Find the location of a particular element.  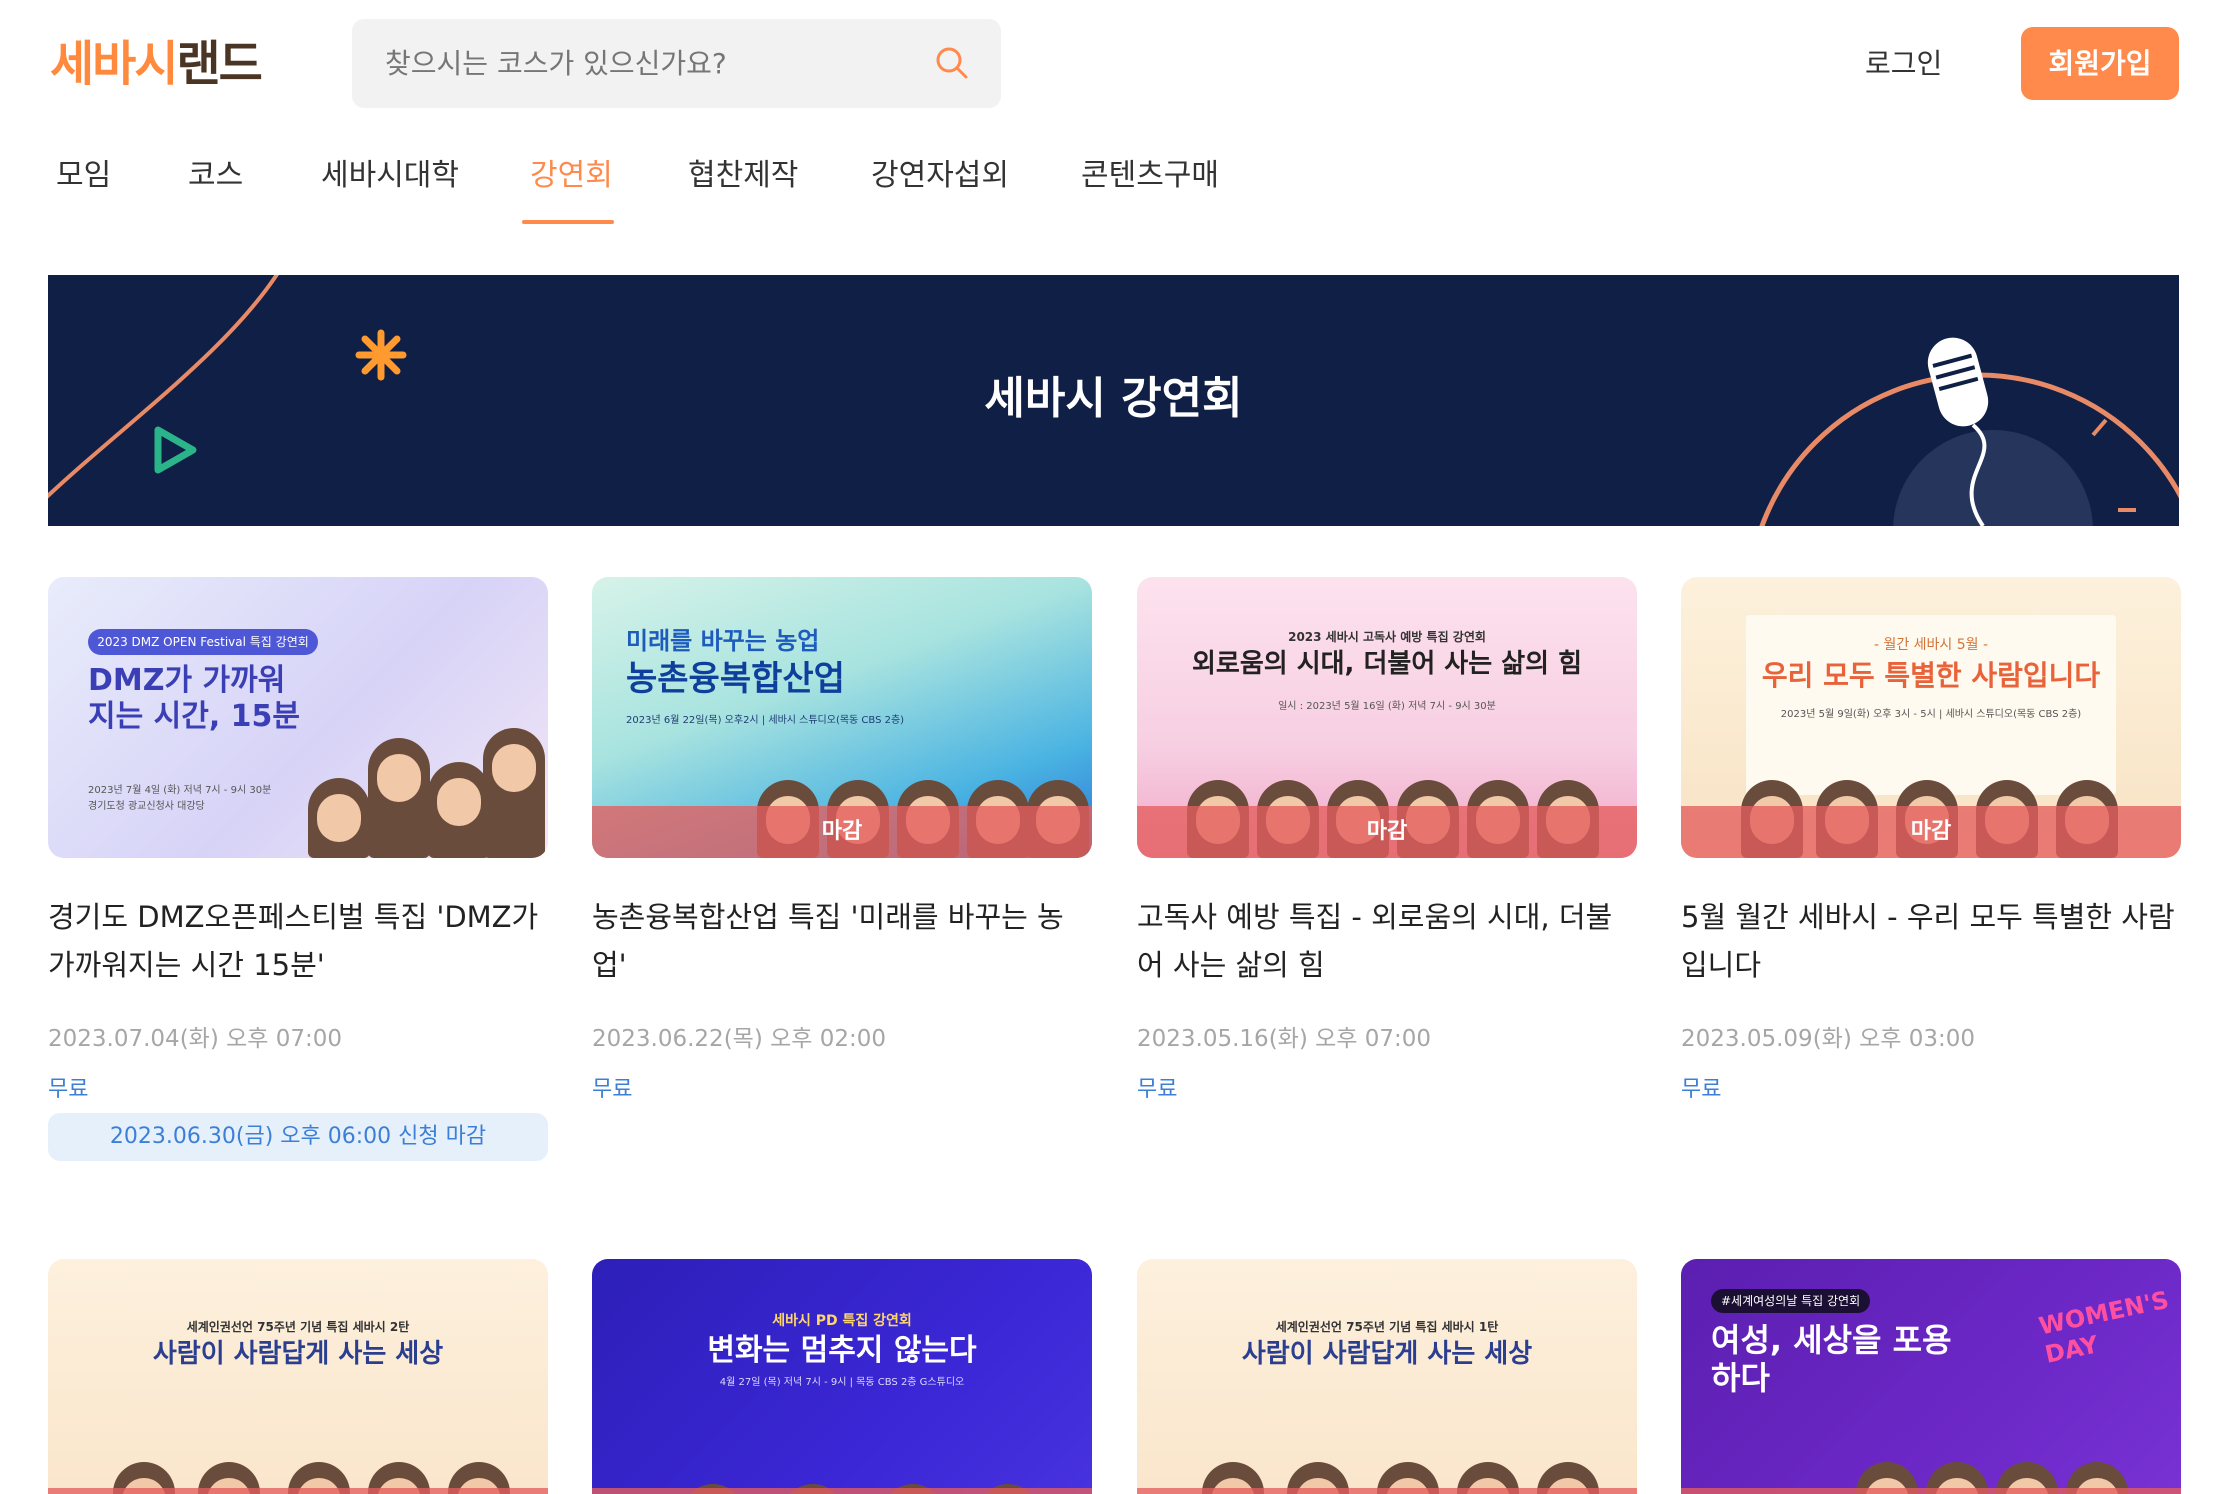

thumb-subheading: - 월간 세바시 5월 - is located at coordinates (1931, 645).